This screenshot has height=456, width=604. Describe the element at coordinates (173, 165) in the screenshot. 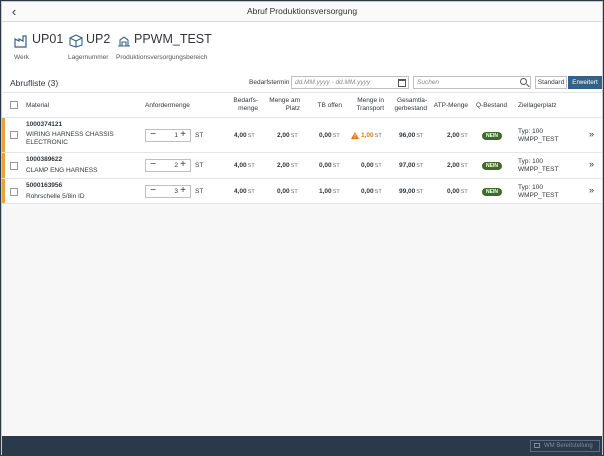

I see `quantity-value: 2` at that location.